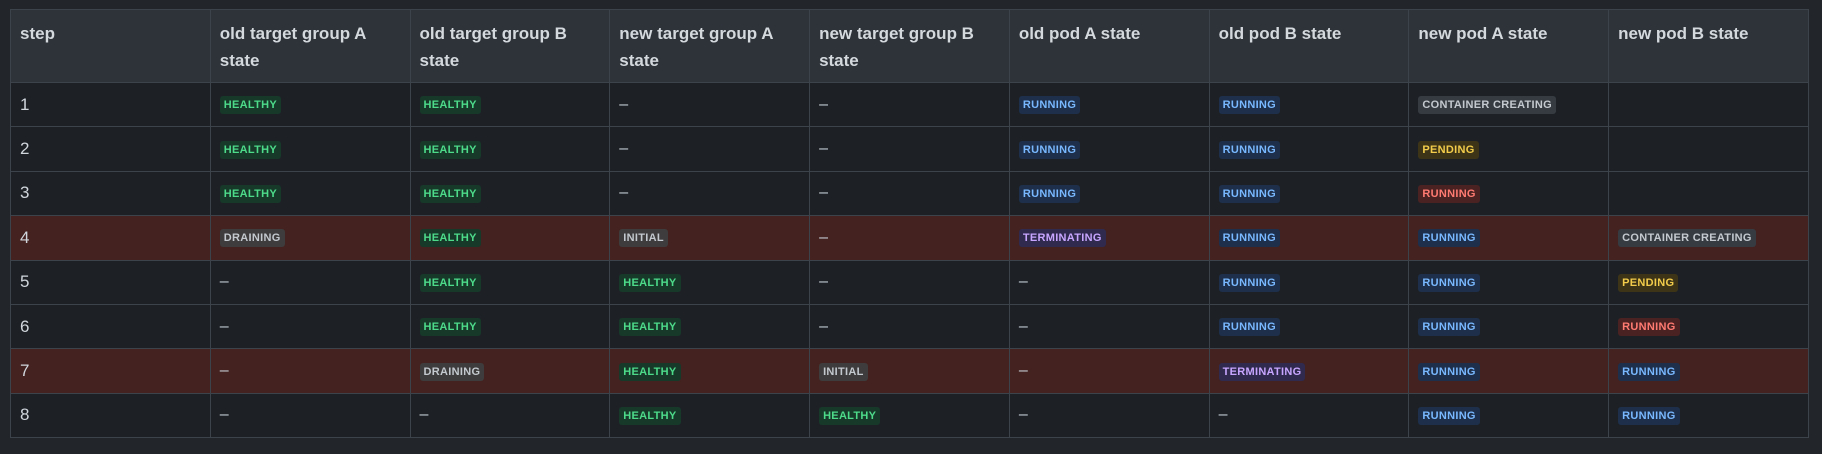  What do you see at coordinates (510, 371) in the screenshot?
I see `old-target-group-b-cell: DRAINING` at bounding box center [510, 371].